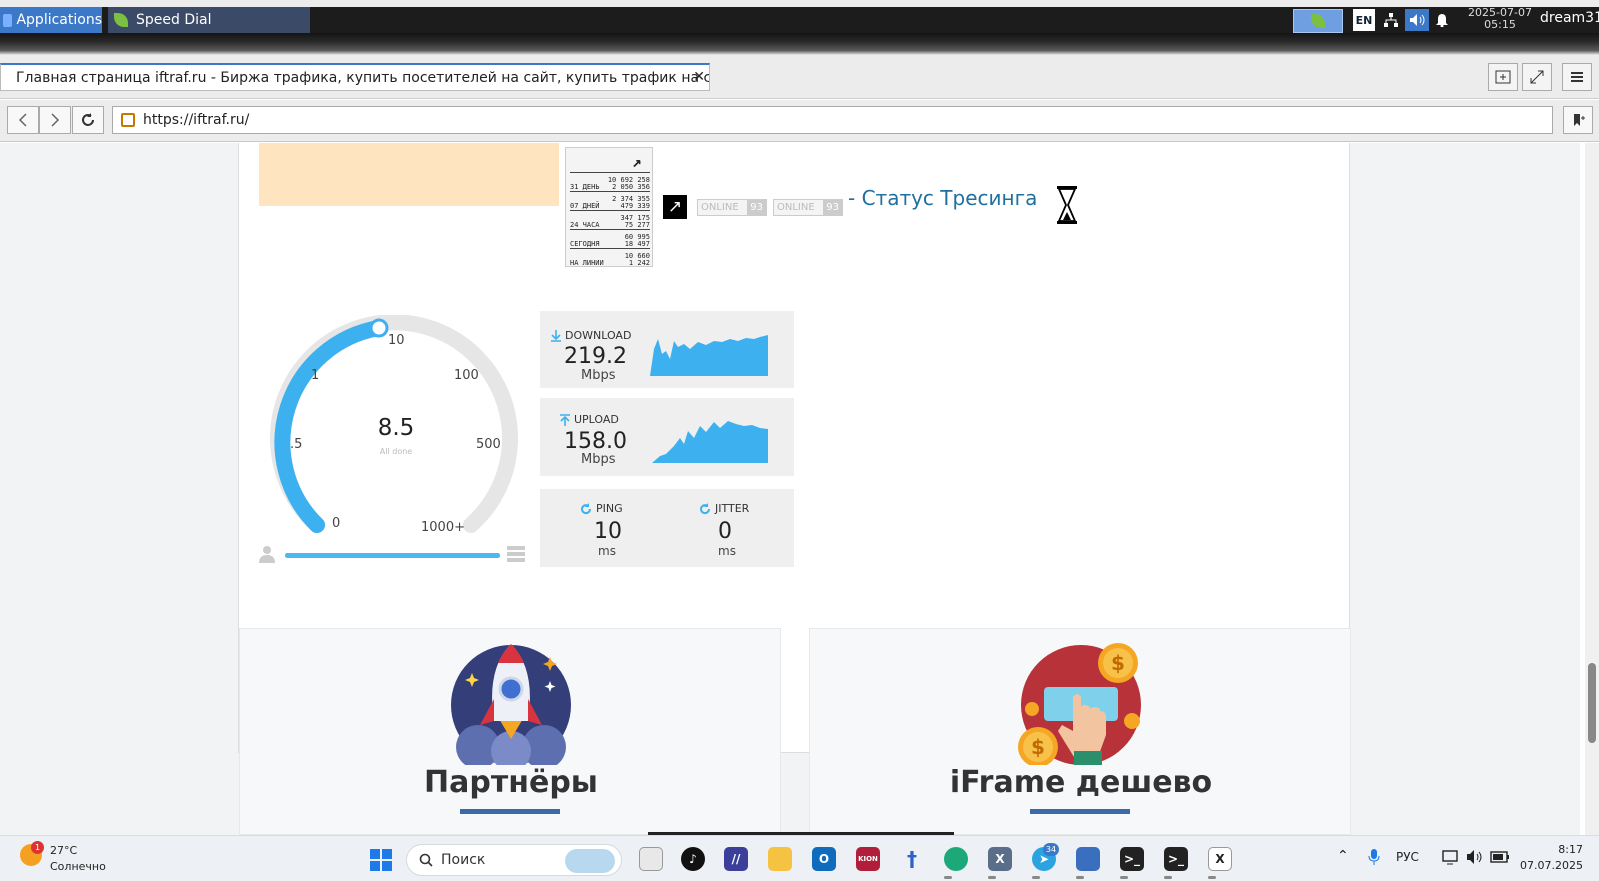 The width and height of the screenshot is (1599, 881). I want to click on counter-row-label: 31 ДЕНЬ, so click(585, 187).